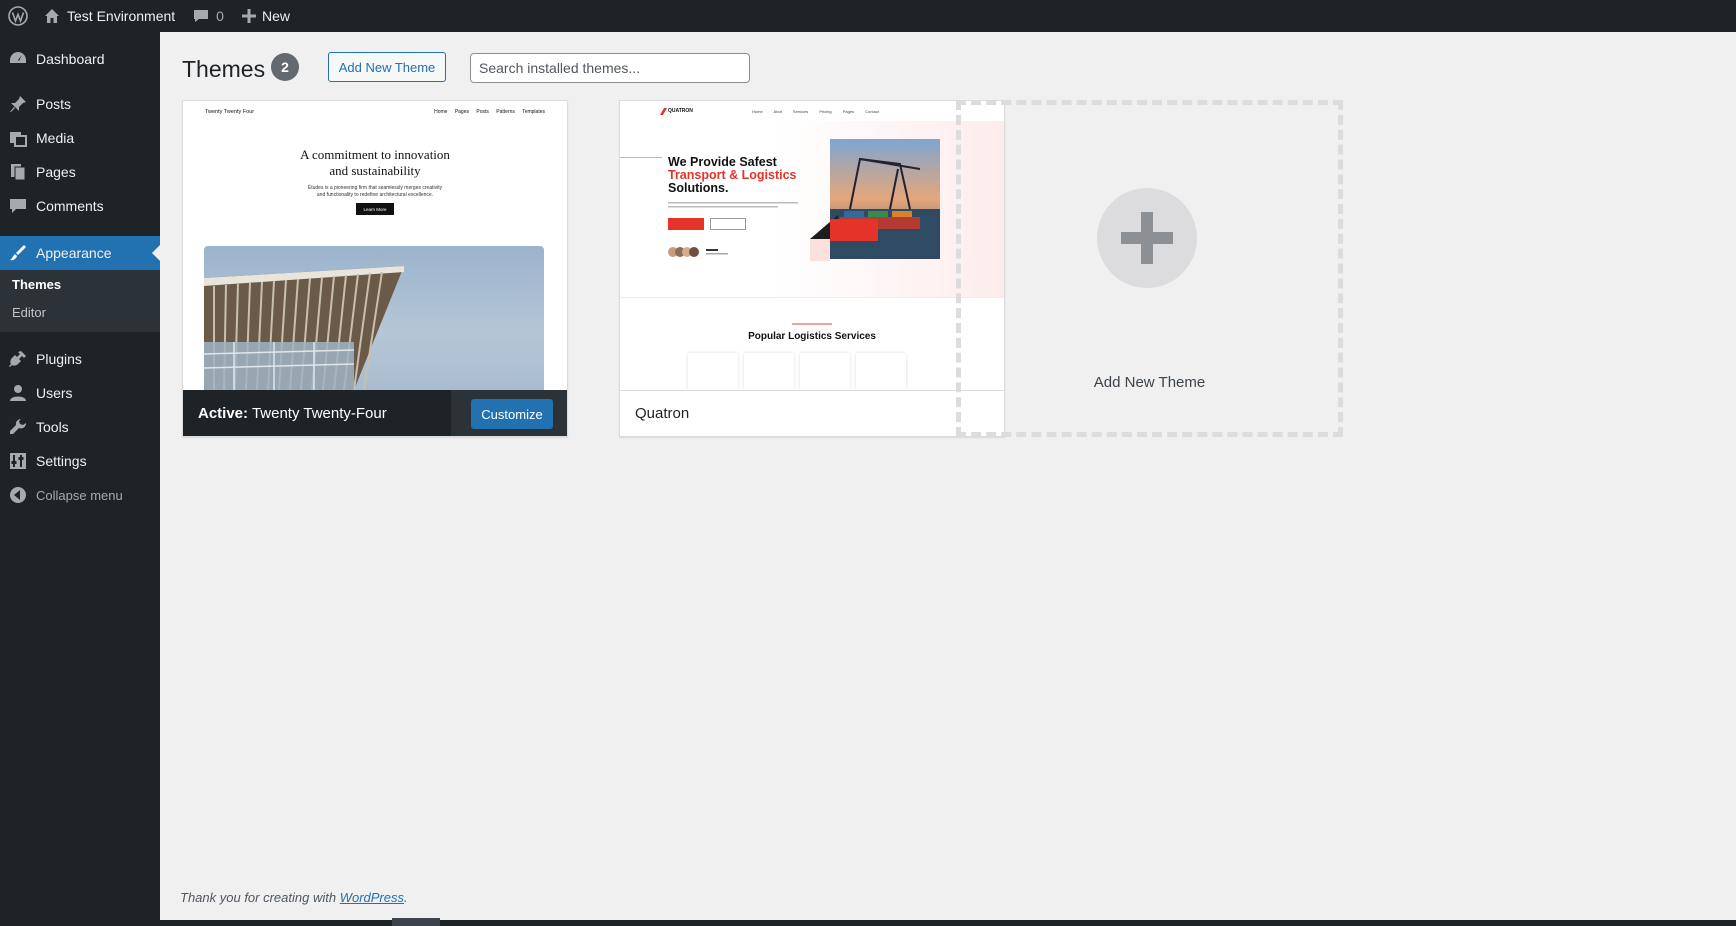  Describe the element at coordinates (248, 16) in the screenshot. I see `plus-icon` at that location.